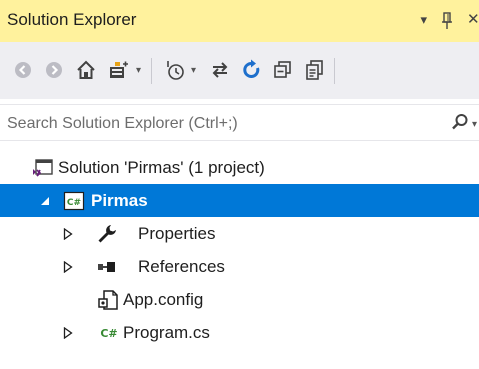 The width and height of the screenshot is (479, 369). What do you see at coordinates (181, 266) in the screenshot?
I see `tree-item-label: References` at bounding box center [181, 266].